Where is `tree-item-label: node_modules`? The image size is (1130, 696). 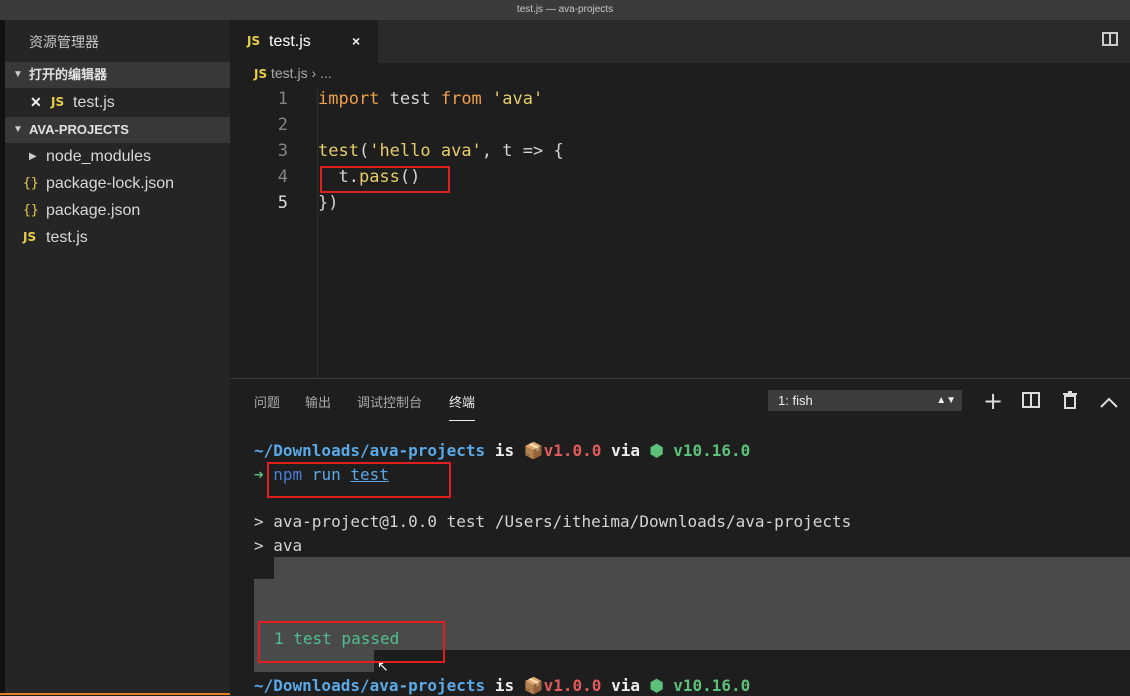
tree-item-label: node_modules is located at coordinates (98, 156).